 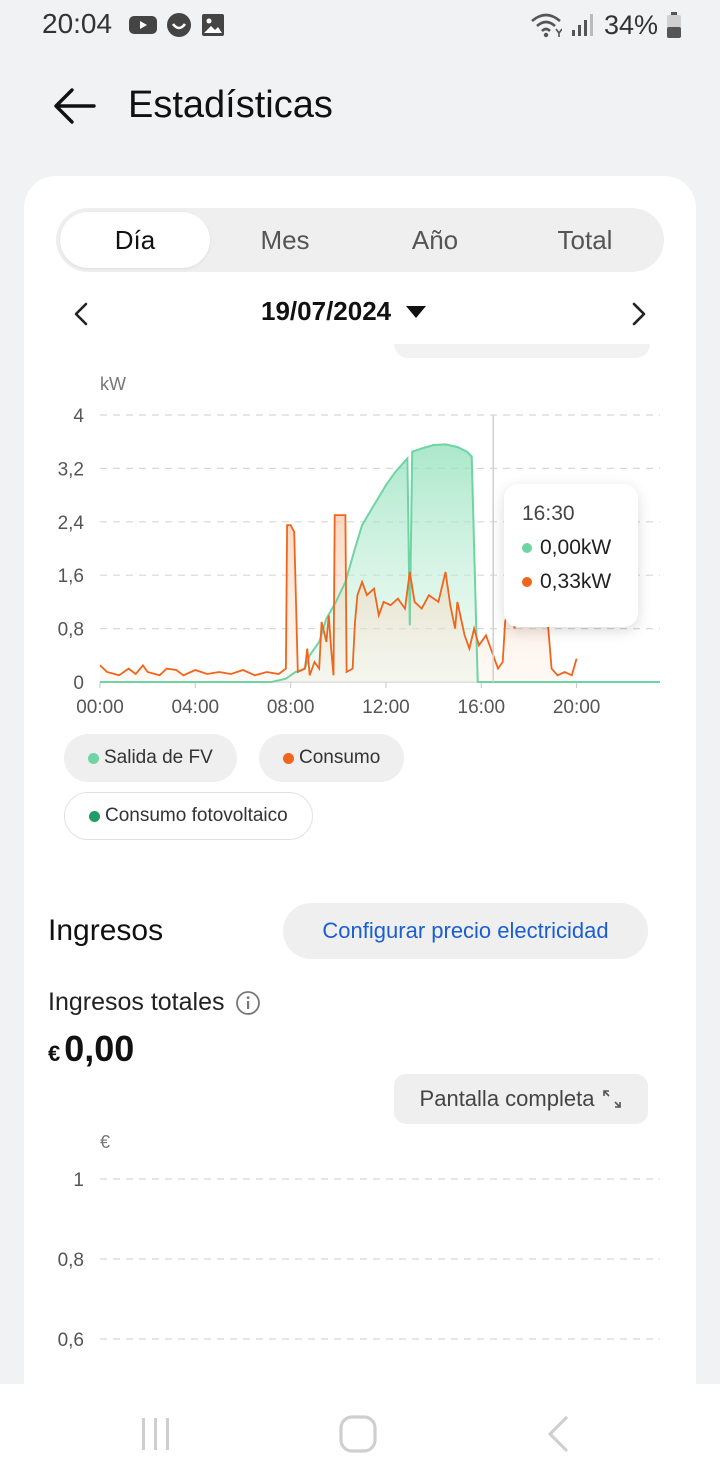 What do you see at coordinates (100, 707) in the screenshot?
I see `x-tick-label: 00:00` at bounding box center [100, 707].